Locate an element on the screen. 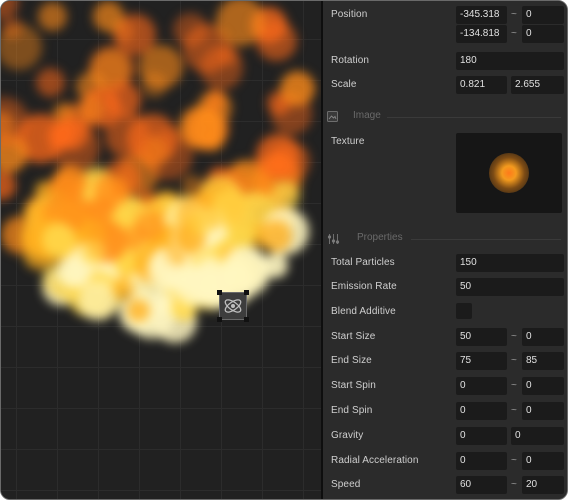 This screenshot has width=568, height=500. blend-additive-checkbox is located at coordinates (464, 311).